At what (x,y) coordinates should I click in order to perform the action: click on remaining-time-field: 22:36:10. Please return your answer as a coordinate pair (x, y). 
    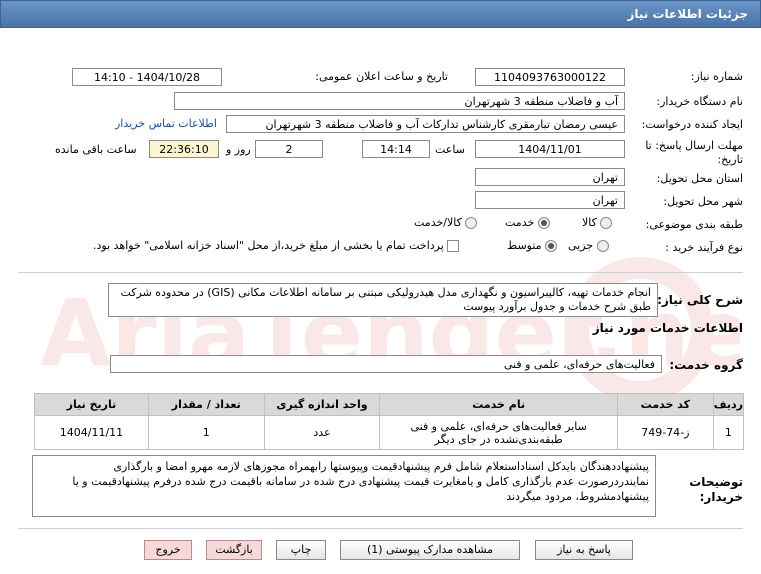
    Looking at the image, I should click on (184, 149).